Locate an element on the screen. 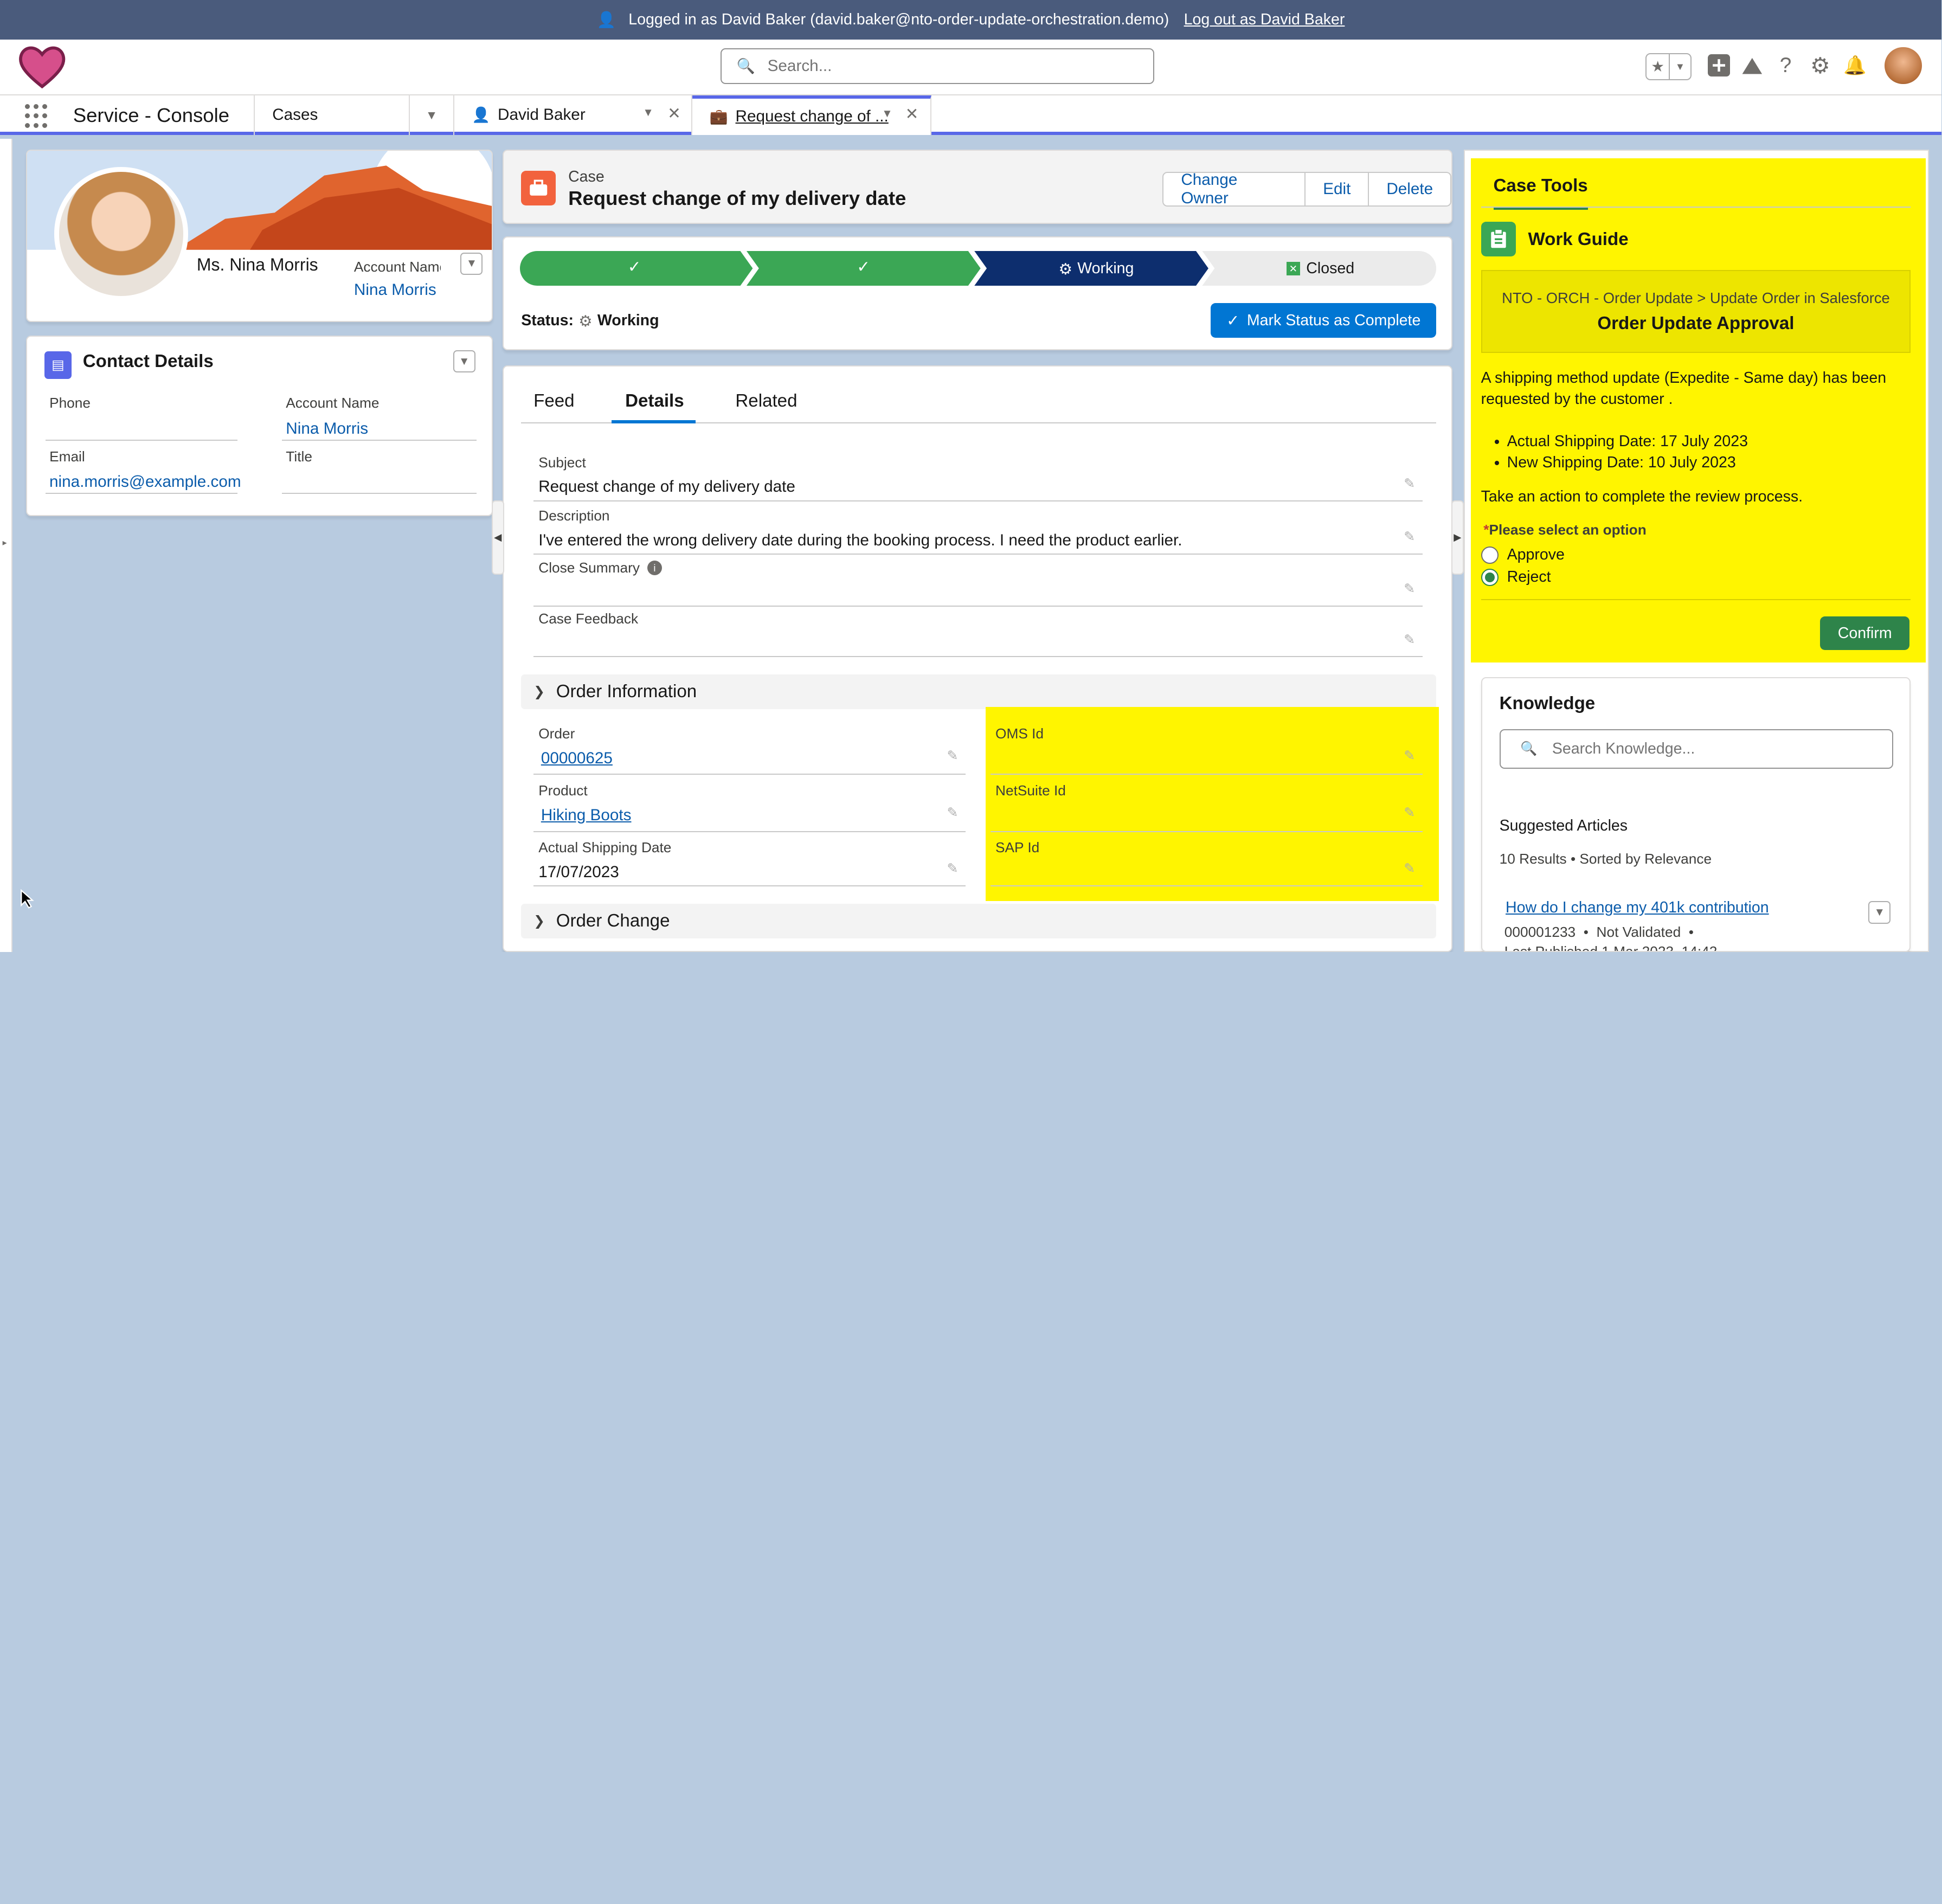  contact-account-label: Account Name is located at coordinates (397, 267).